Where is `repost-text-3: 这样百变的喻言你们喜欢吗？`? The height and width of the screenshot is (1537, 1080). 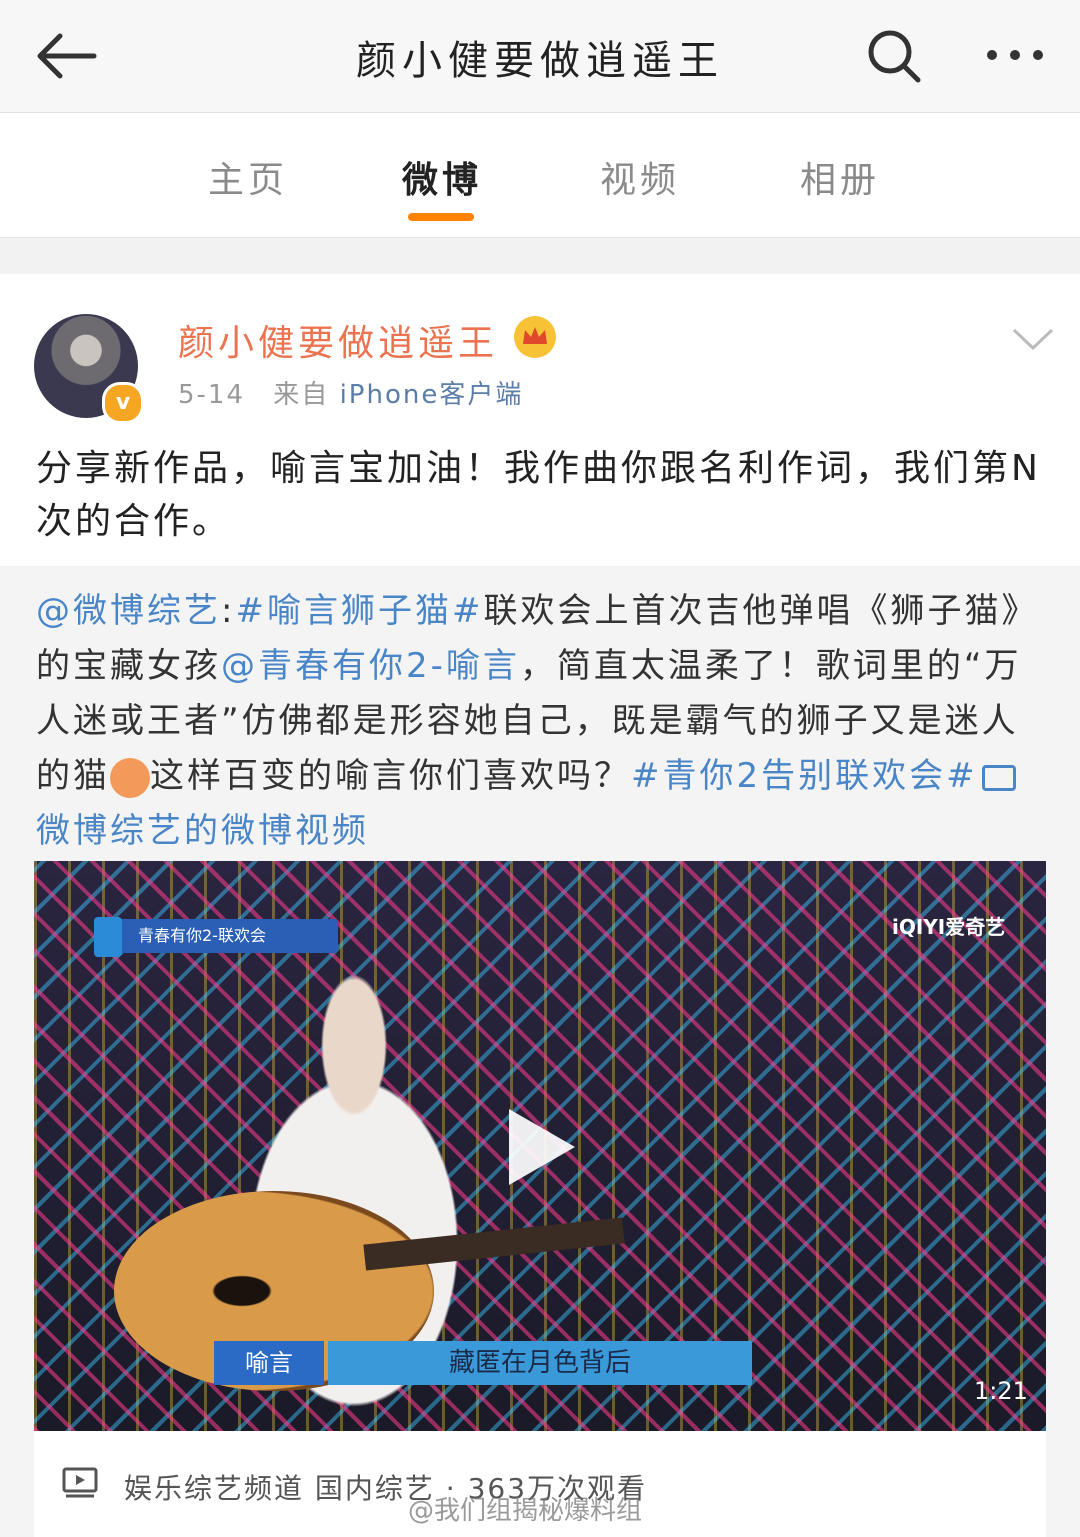
repost-text-3: 这样百变的喻言你们喜欢吗？ is located at coordinates (390, 776).